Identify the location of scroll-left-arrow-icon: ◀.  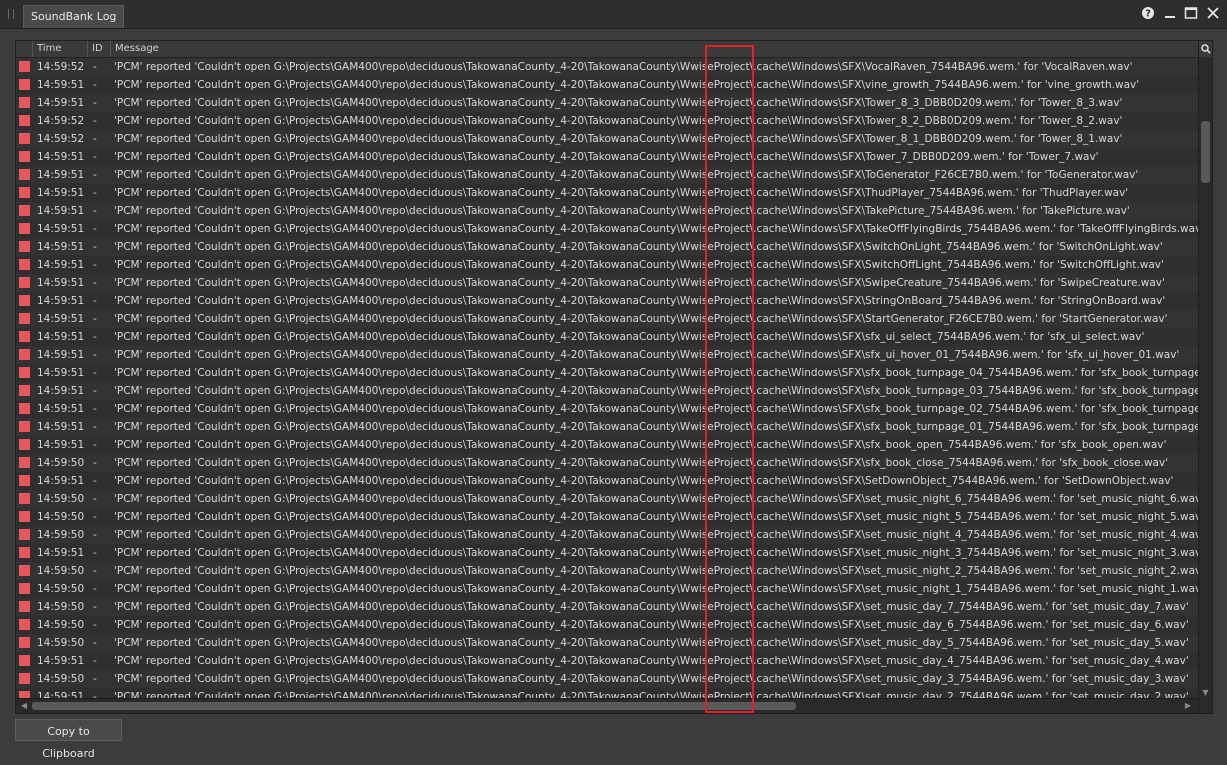
(24, 706).